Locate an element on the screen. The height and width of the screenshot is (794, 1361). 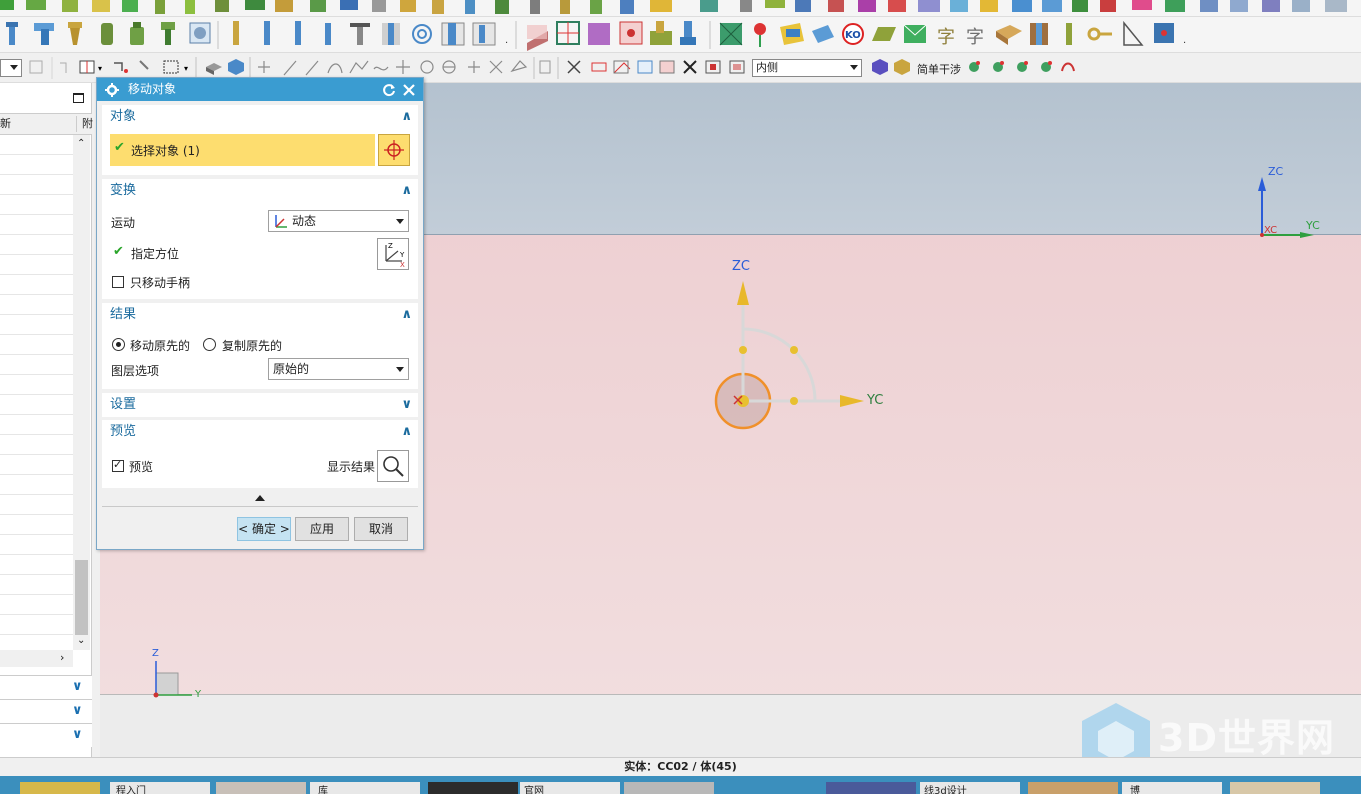
toolbar-row-1-icons is located at coordinates (680, 8).